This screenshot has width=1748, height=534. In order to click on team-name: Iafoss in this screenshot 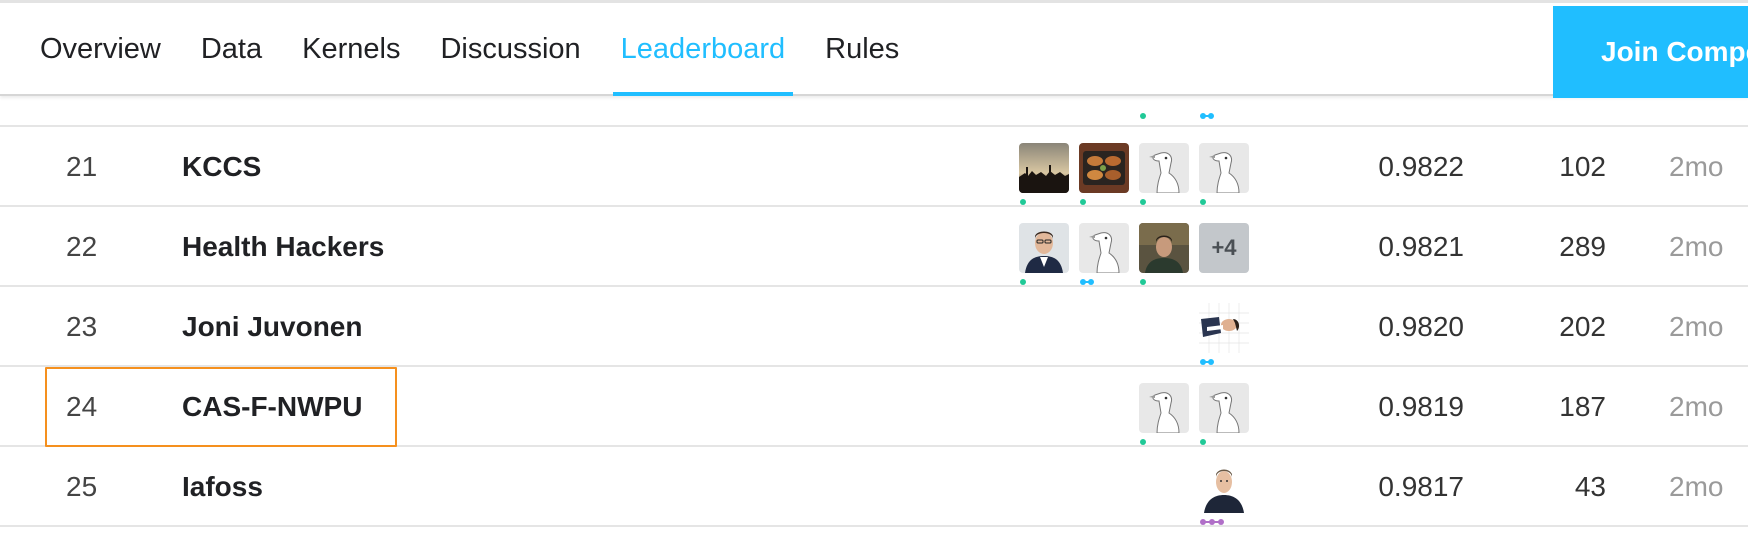, I will do `click(222, 487)`.